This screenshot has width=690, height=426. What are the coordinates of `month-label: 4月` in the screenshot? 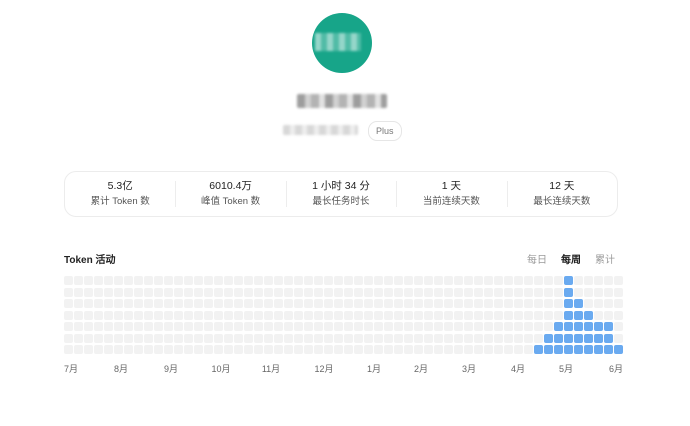 It's located at (518, 369).